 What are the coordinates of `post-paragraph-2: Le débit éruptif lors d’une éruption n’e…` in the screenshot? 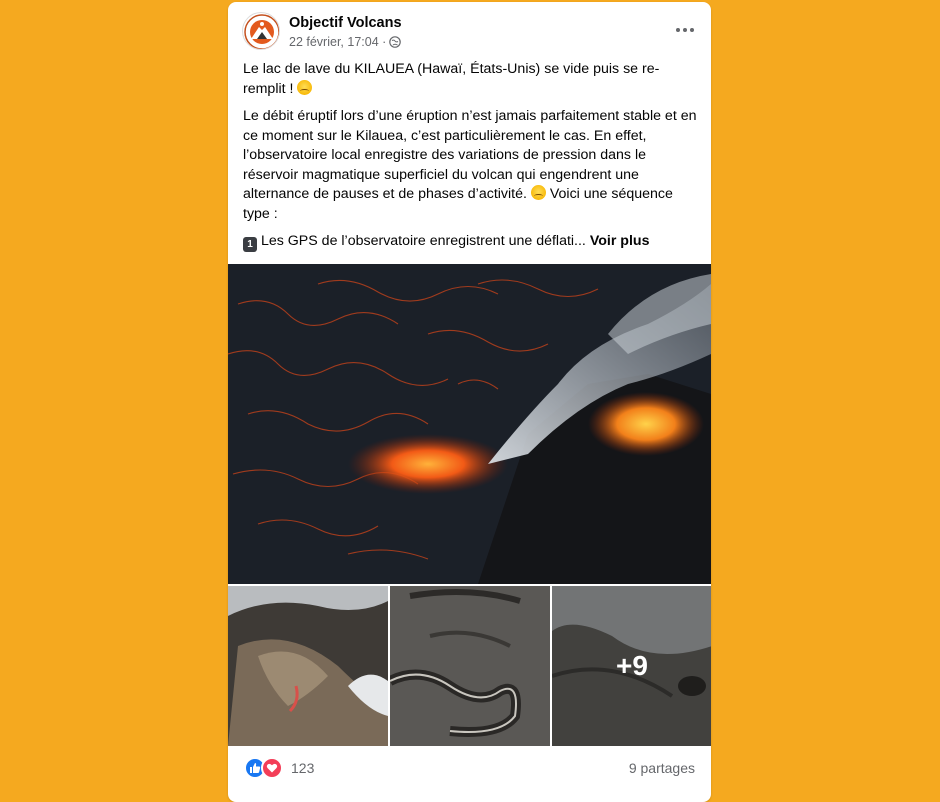 It's located at (470, 165).